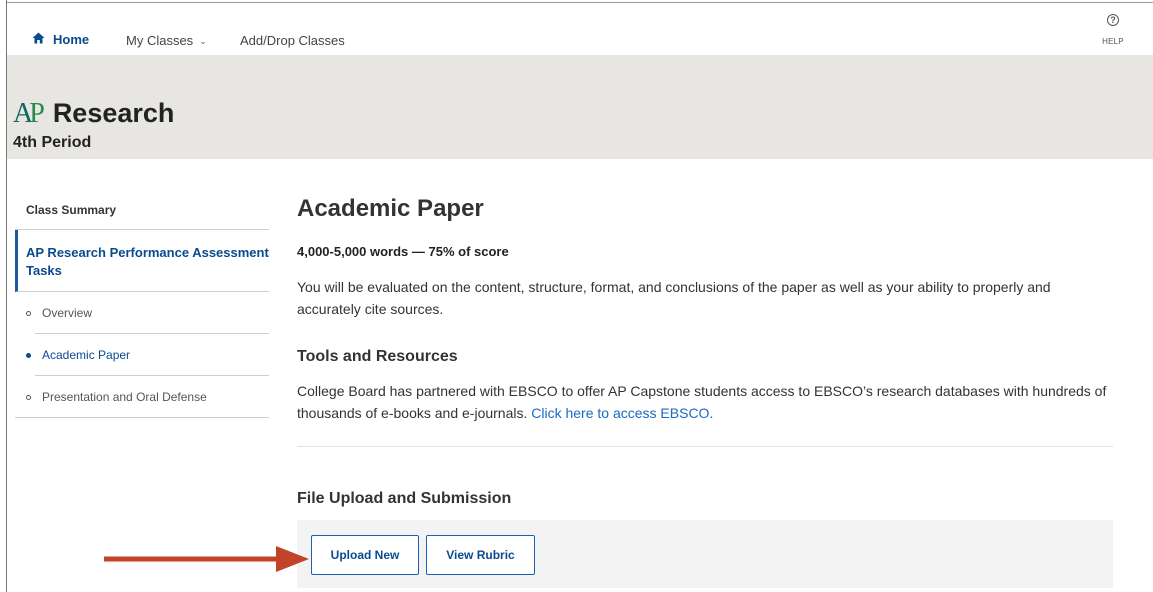  What do you see at coordinates (480, 555) in the screenshot?
I see `view-rubric-button: View Rubric` at bounding box center [480, 555].